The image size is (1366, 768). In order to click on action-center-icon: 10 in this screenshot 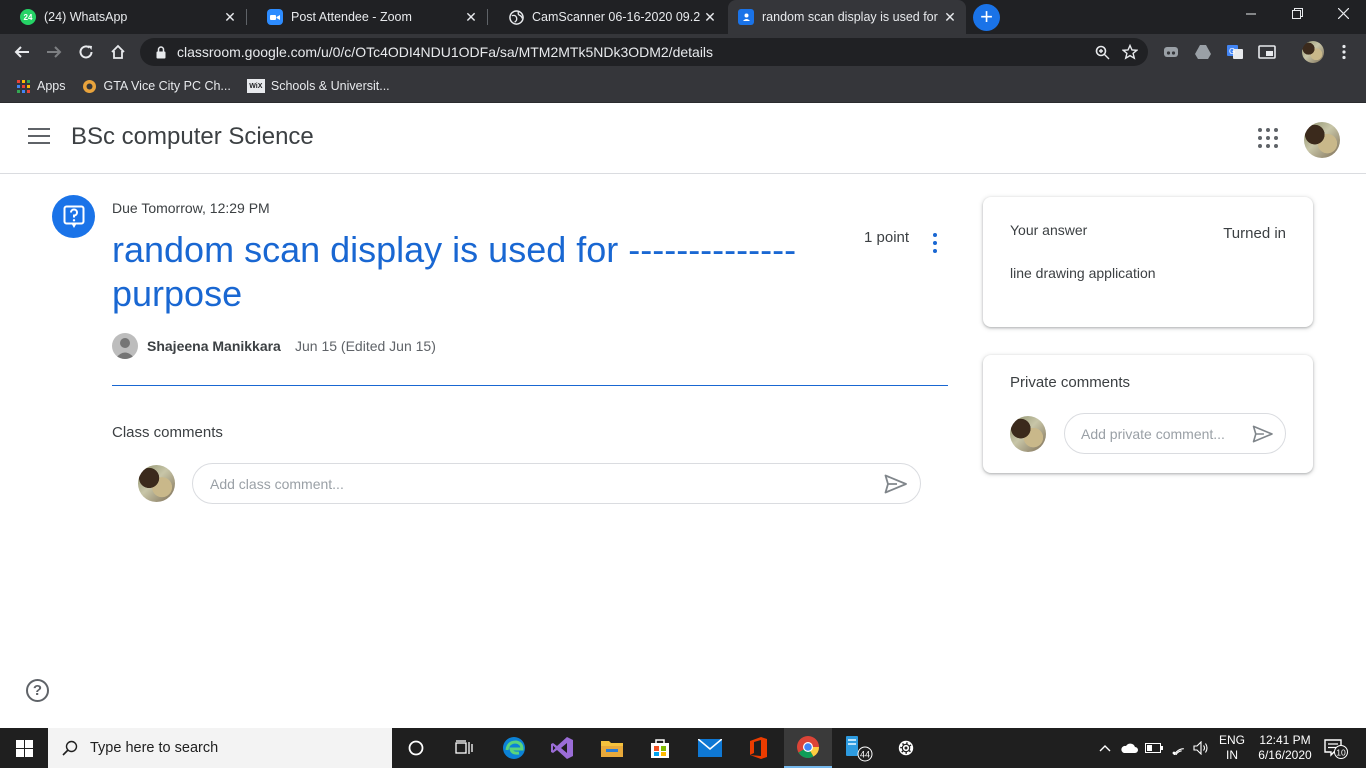, I will do `click(1336, 748)`.